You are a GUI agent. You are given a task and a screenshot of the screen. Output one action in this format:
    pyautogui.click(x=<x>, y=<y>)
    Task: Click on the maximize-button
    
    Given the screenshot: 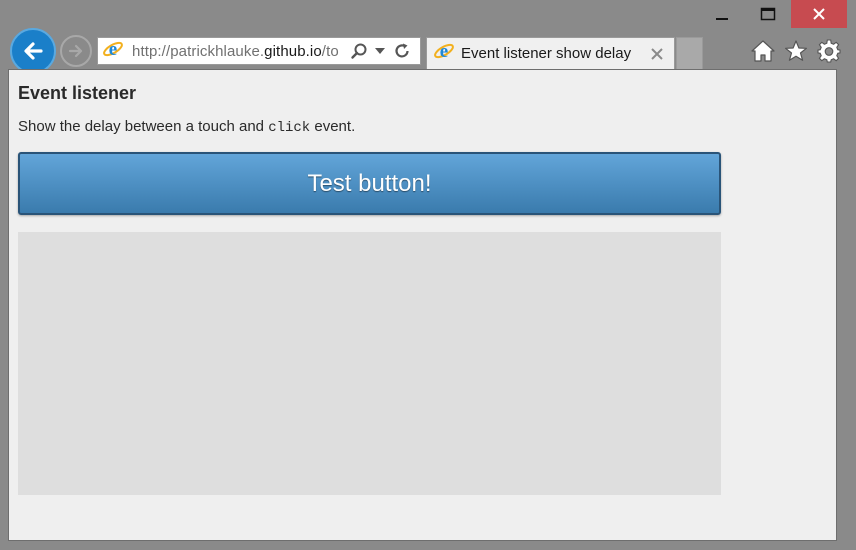 What is the action you would take?
    pyautogui.click(x=768, y=14)
    